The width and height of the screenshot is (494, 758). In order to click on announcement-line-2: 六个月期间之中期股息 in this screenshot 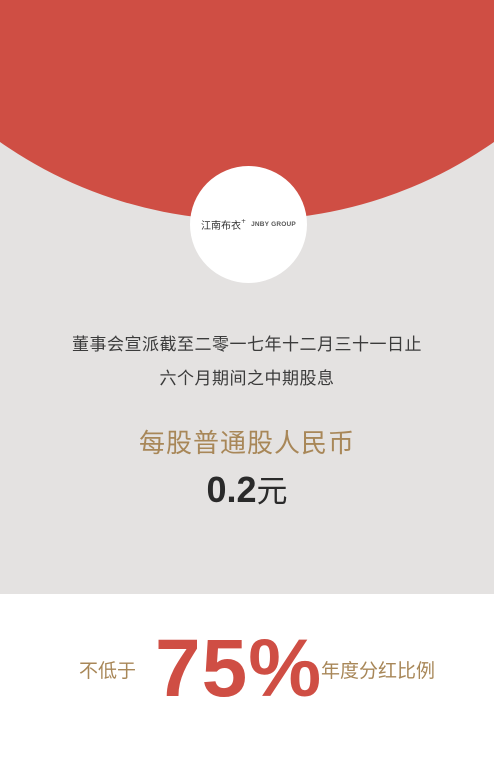, I will do `click(247, 379)`.